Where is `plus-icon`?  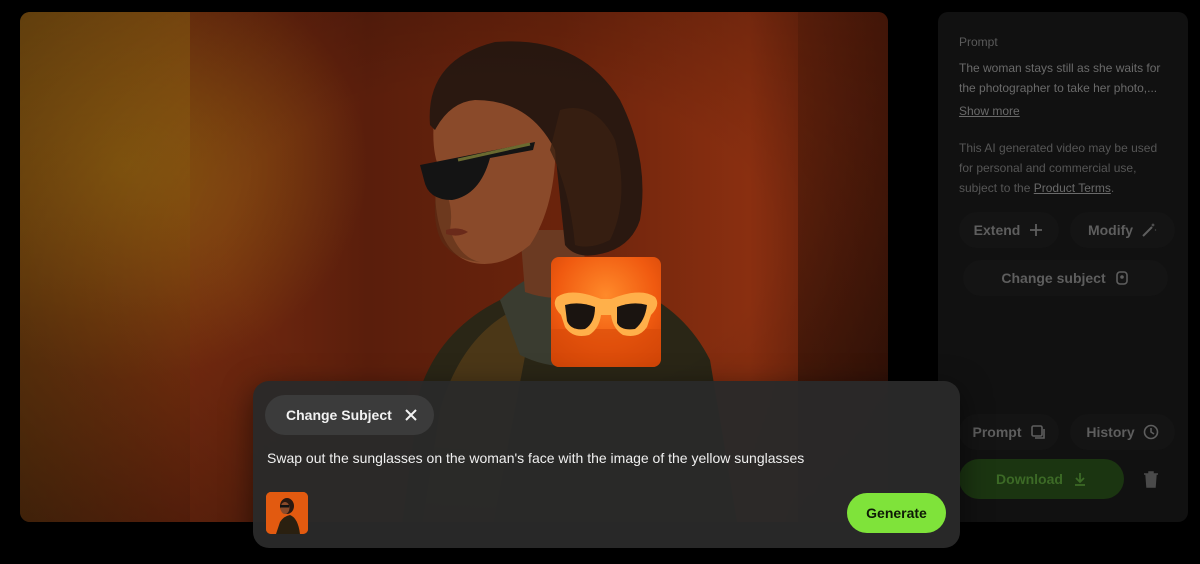 plus-icon is located at coordinates (1036, 230).